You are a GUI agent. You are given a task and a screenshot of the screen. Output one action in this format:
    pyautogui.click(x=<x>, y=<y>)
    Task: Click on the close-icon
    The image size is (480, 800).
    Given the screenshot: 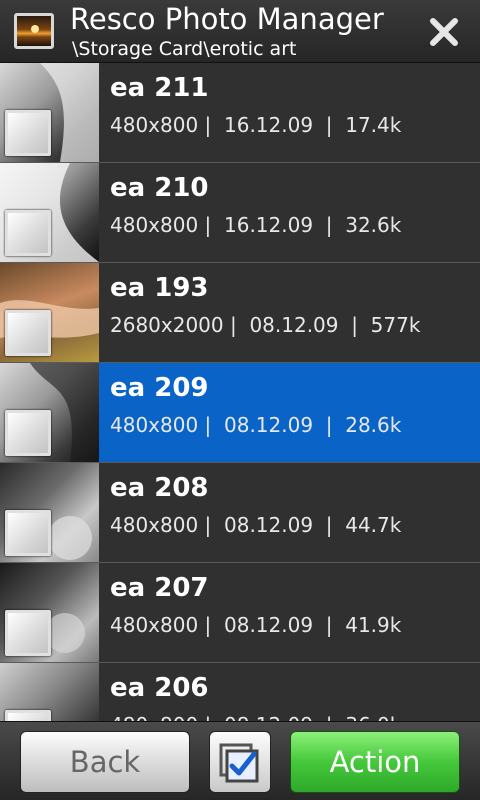 What is the action you would take?
    pyautogui.click(x=444, y=32)
    